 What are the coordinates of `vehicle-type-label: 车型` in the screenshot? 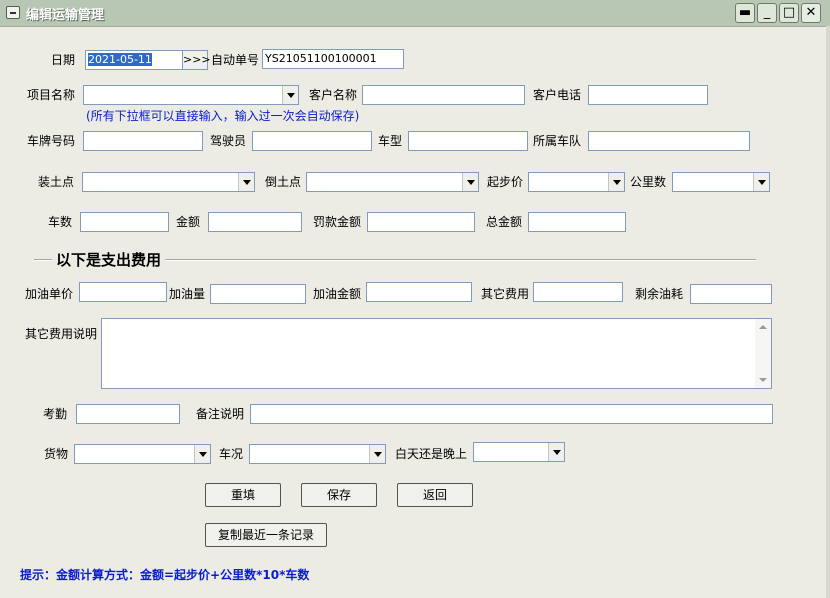 It's located at (390, 141).